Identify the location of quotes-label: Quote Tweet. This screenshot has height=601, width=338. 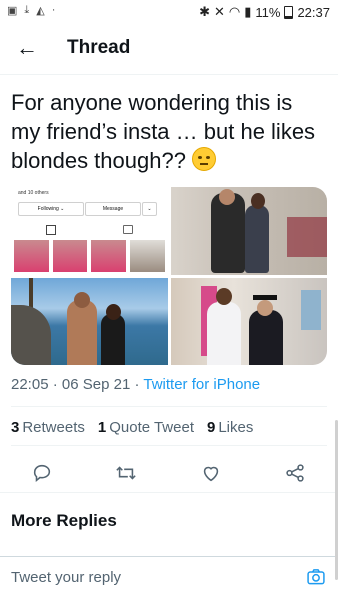
(151, 427).